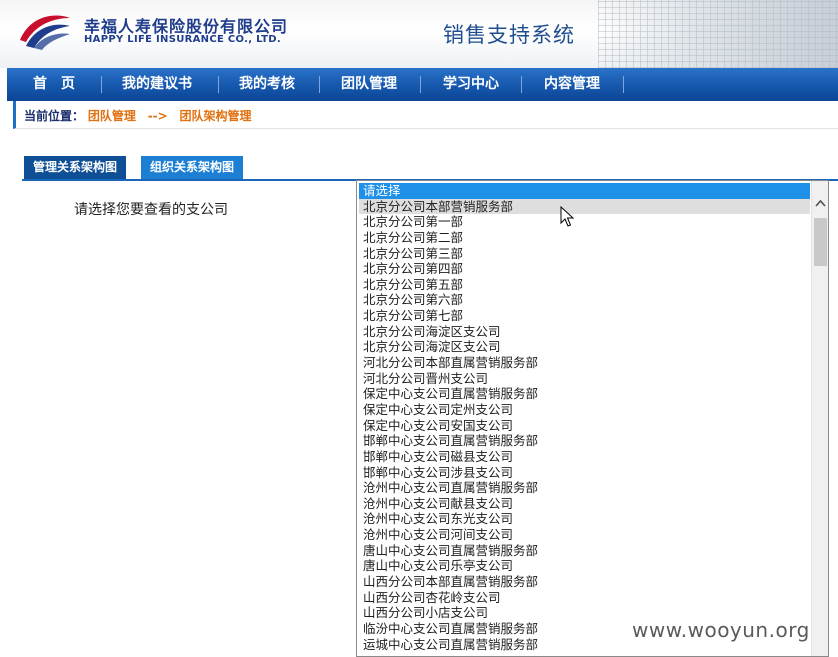 This screenshot has width=838, height=657. Describe the element at coordinates (584, 206) in the screenshot. I see `branch-option: 北京分公司本部营销服务部` at that location.